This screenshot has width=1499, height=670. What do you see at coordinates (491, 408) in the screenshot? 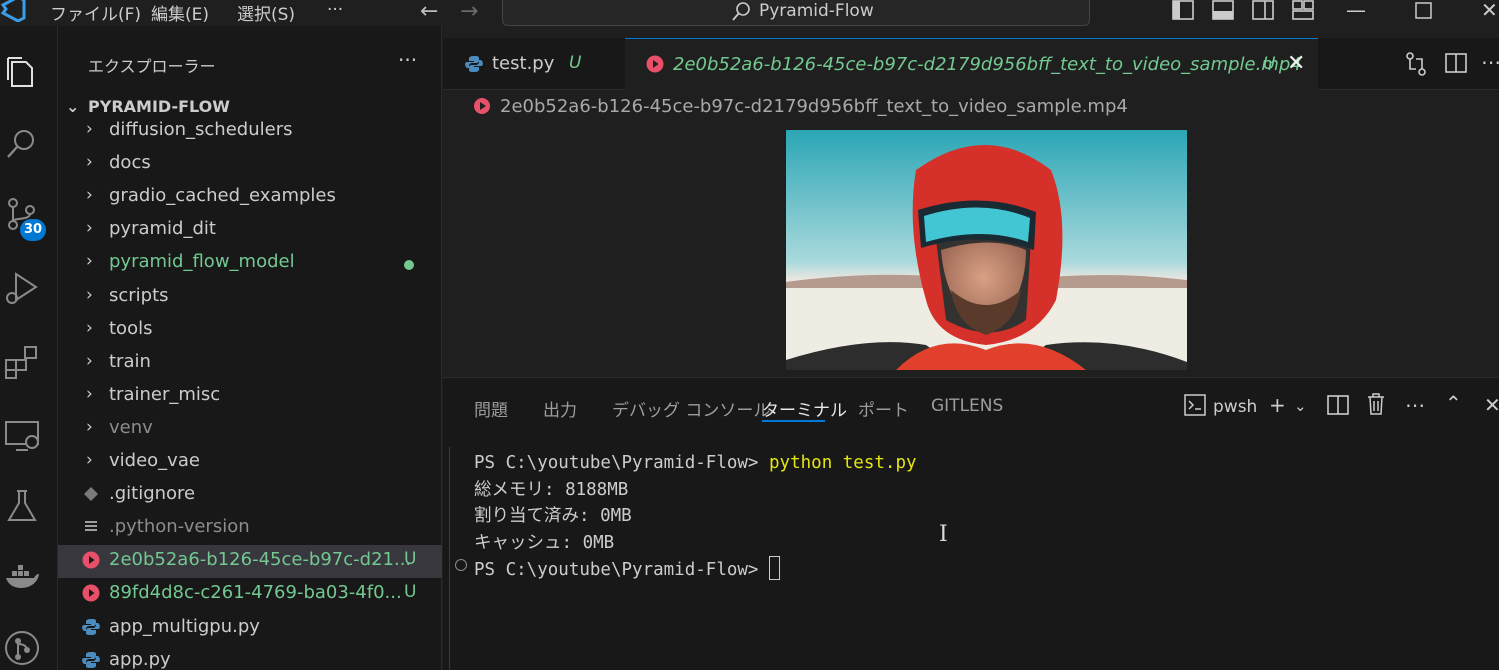
I see `tab-problems: 問題` at bounding box center [491, 408].